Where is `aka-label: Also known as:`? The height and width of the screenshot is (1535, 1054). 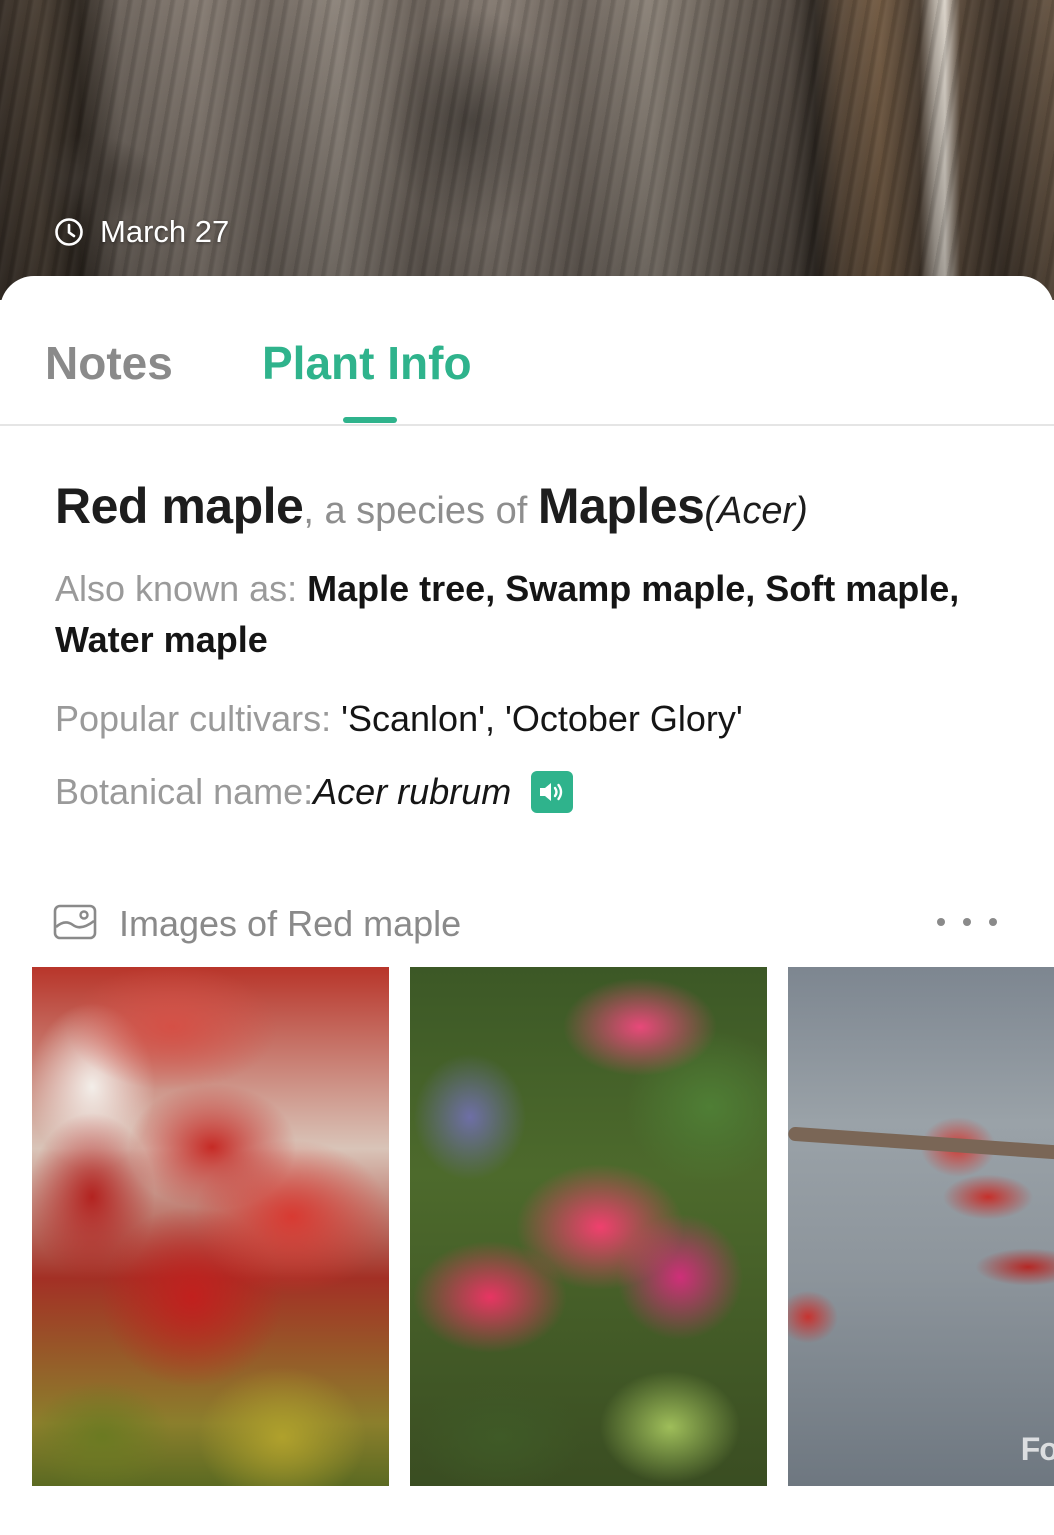 aka-label: Also known as: is located at coordinates (181, 588).